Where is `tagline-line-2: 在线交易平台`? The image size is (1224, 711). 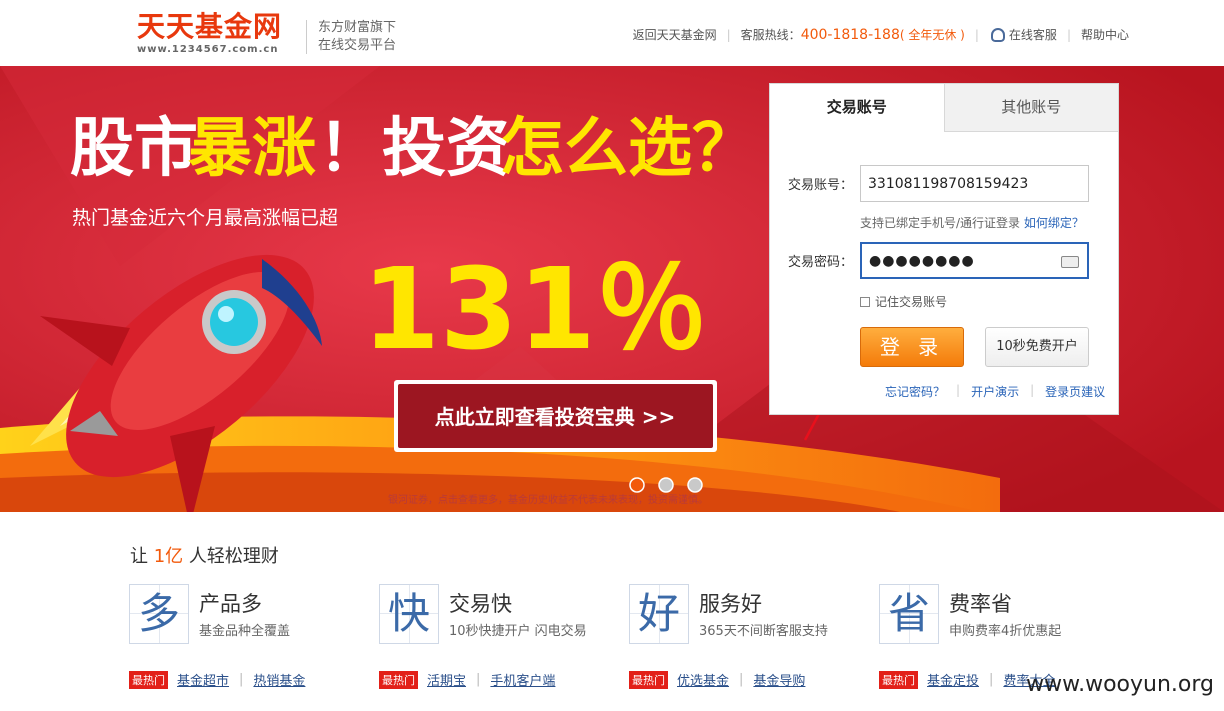
tagline-line-2: 在线交易平台 is located at coordinates (357, 45).